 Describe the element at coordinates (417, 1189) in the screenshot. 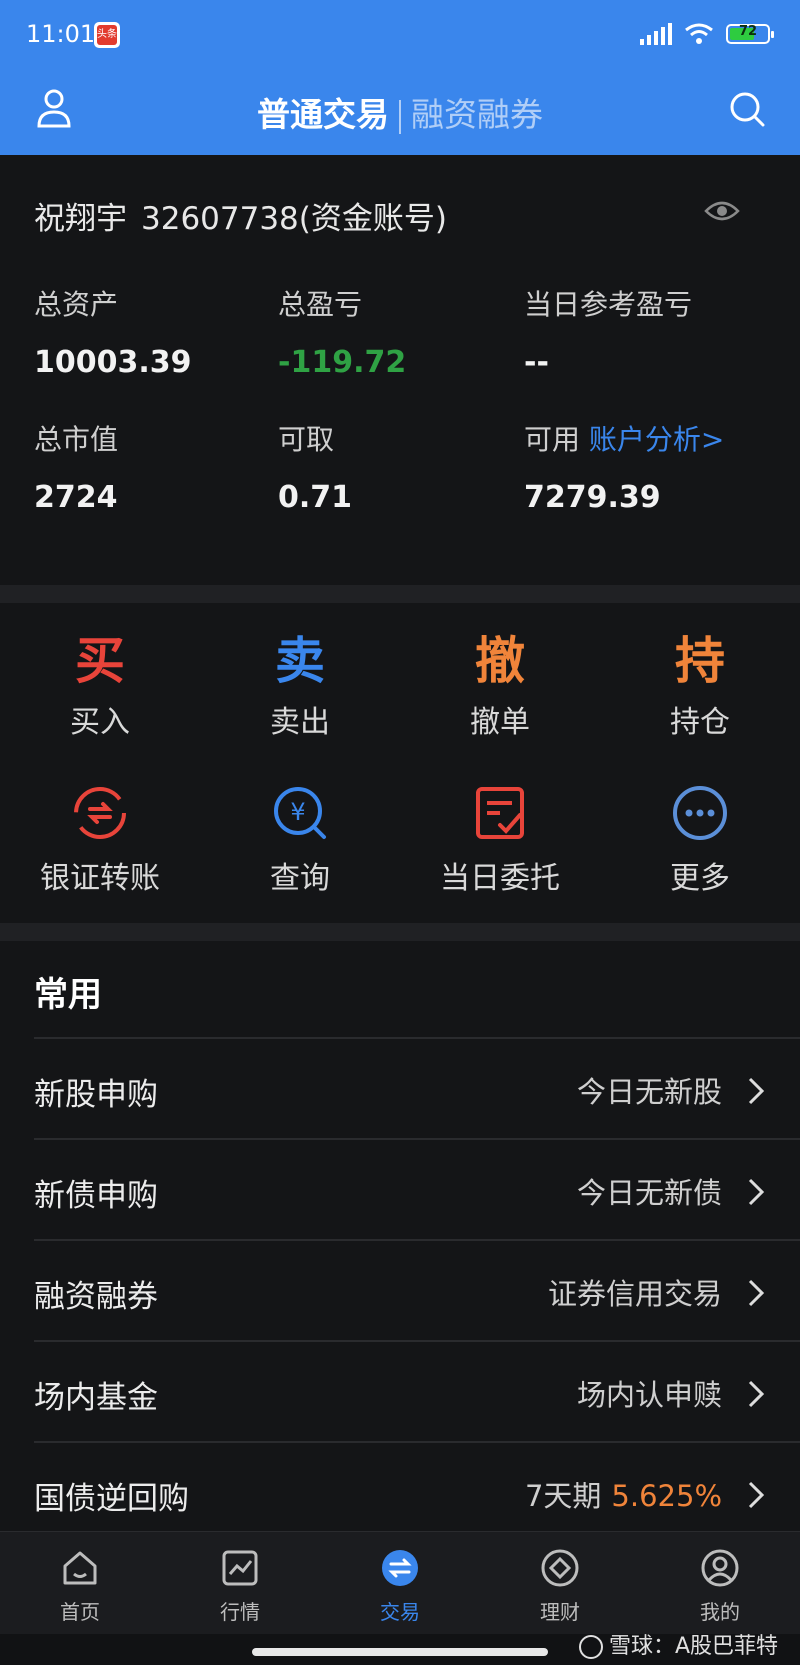

I see `list-item-bond-subscribe: 新债申购 今日无新债` at that location.